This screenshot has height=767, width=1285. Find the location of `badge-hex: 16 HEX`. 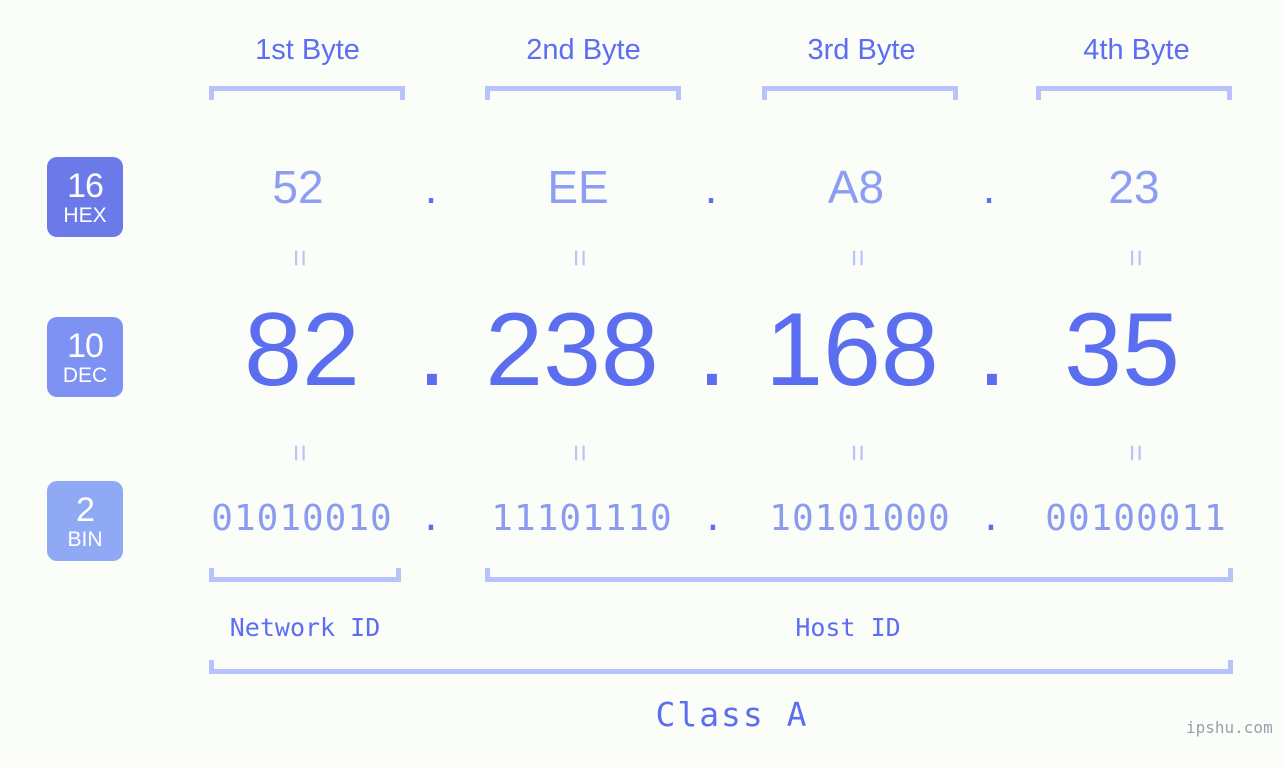

badge-hex: 16 HEX is located at coordinates (85, 197).